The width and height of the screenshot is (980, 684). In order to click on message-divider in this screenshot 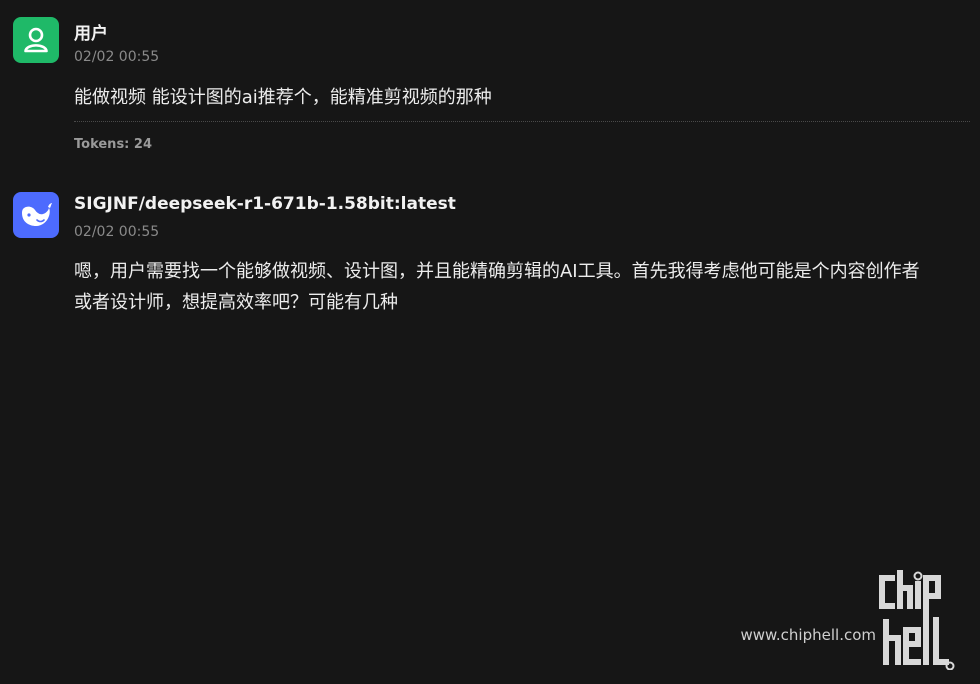, I will do `click(522, 121)`.